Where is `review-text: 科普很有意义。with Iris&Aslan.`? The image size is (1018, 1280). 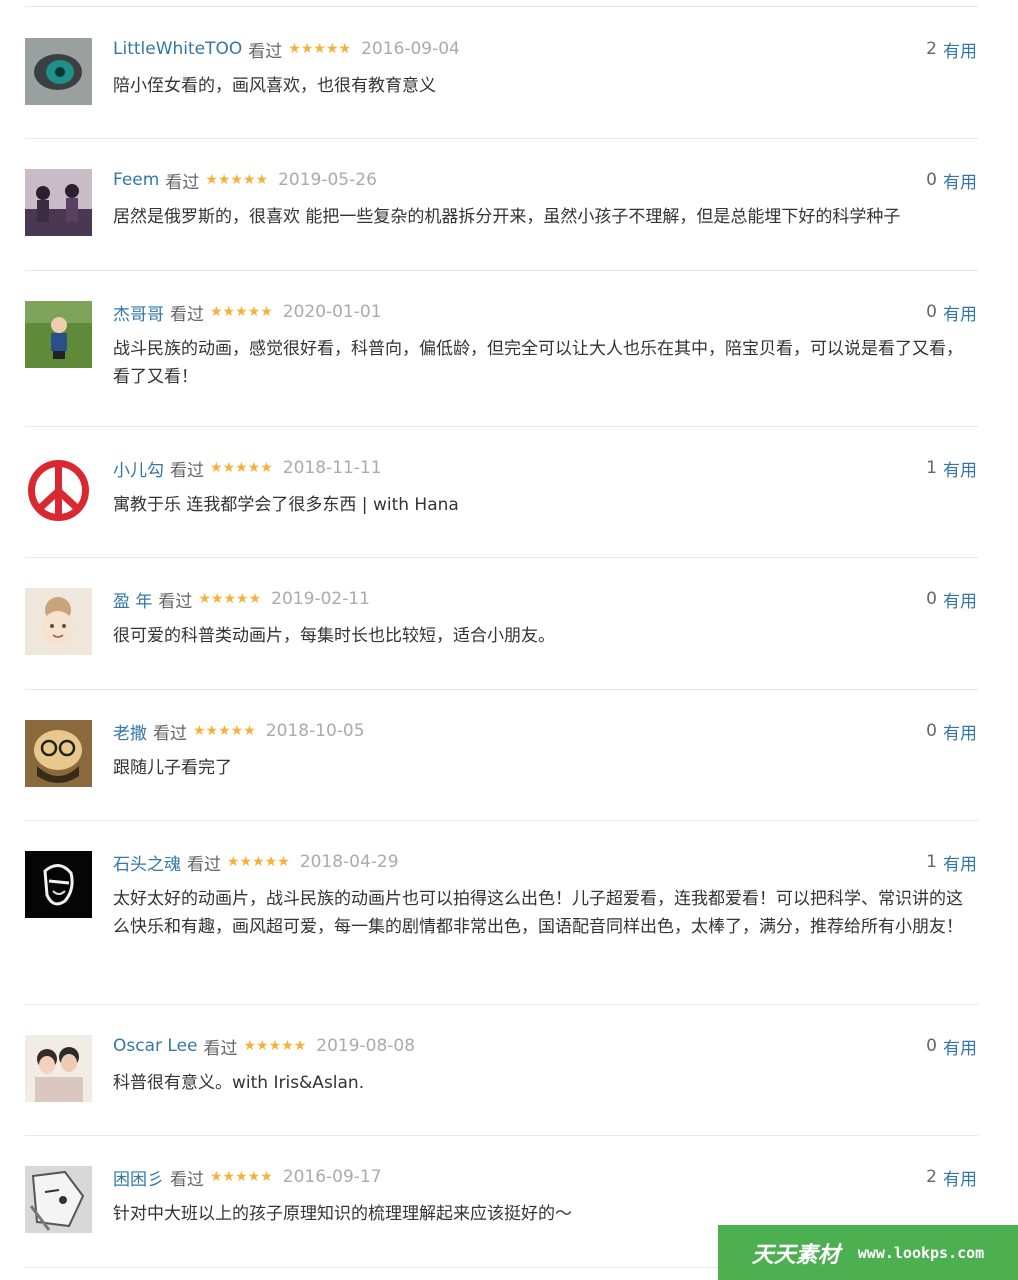 review-text: 科普很有意义。with Iris&Aslan. is located at coordinates (239, 1083).